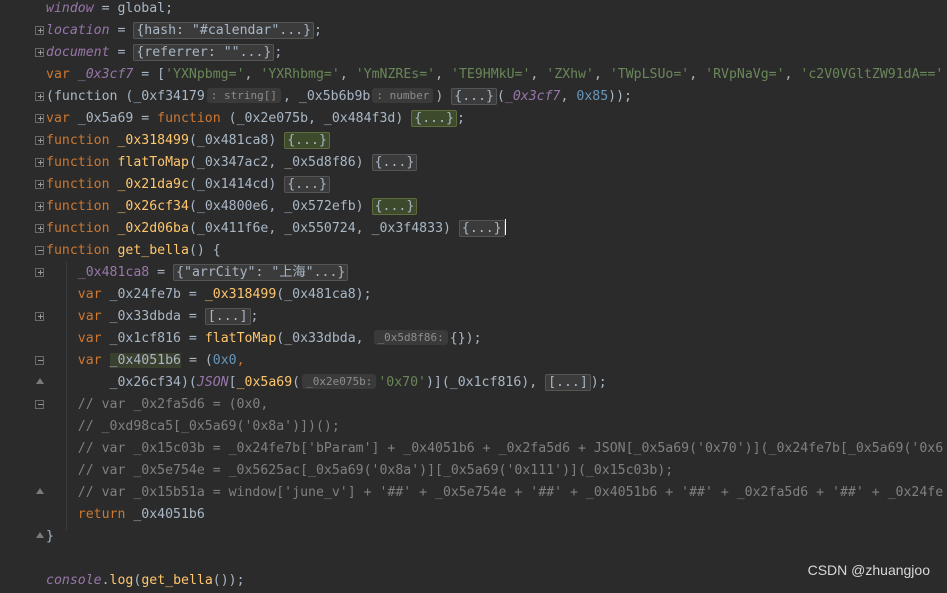  I want to click on code-token: location, so click(78, 30).